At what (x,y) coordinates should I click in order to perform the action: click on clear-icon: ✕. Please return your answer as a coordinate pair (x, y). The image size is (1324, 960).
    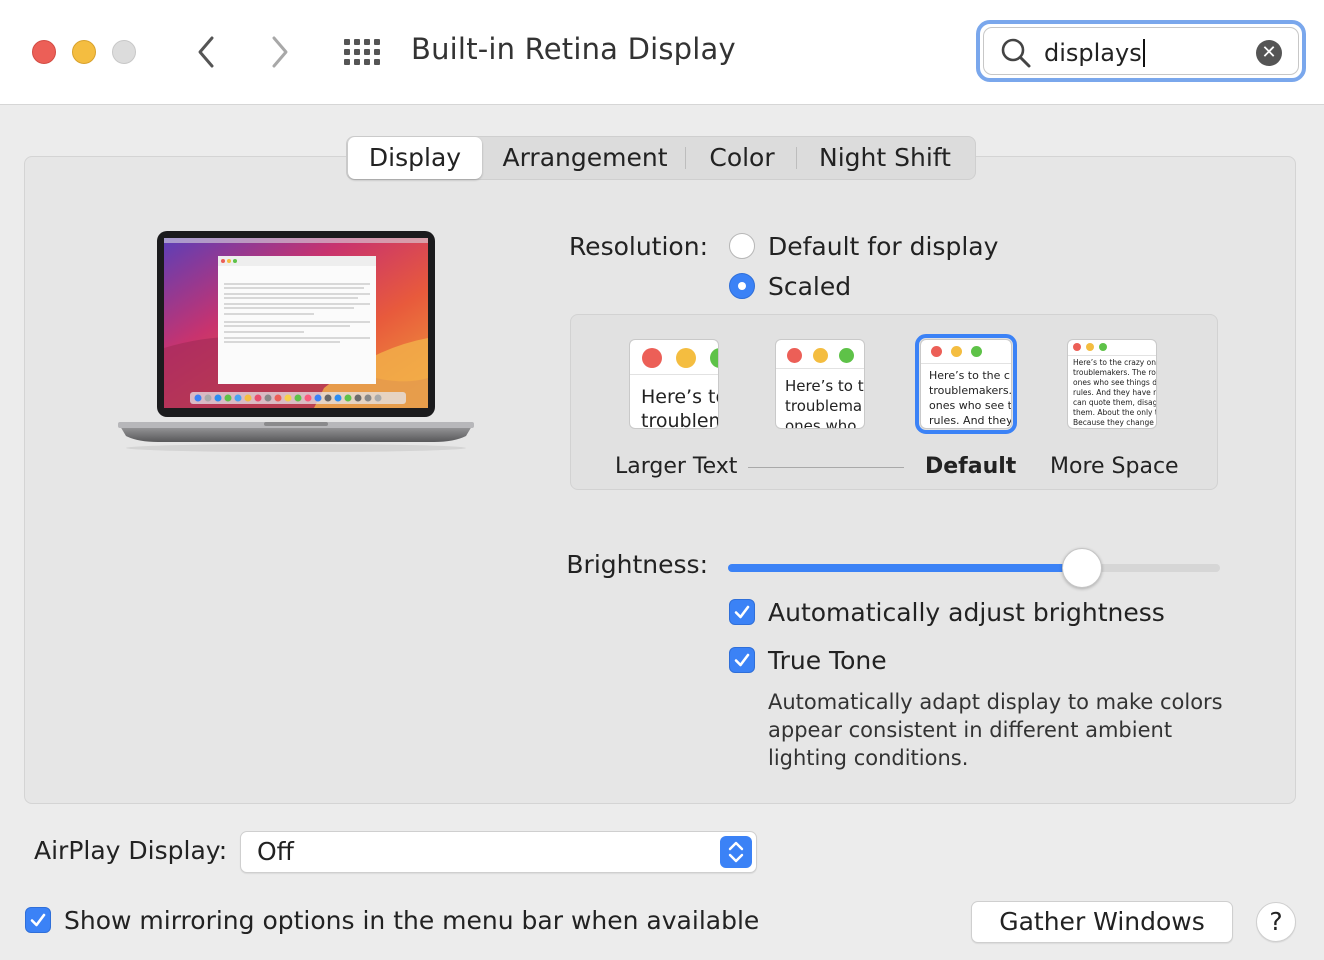
    Looking at the image, I should click on (1269, 53).